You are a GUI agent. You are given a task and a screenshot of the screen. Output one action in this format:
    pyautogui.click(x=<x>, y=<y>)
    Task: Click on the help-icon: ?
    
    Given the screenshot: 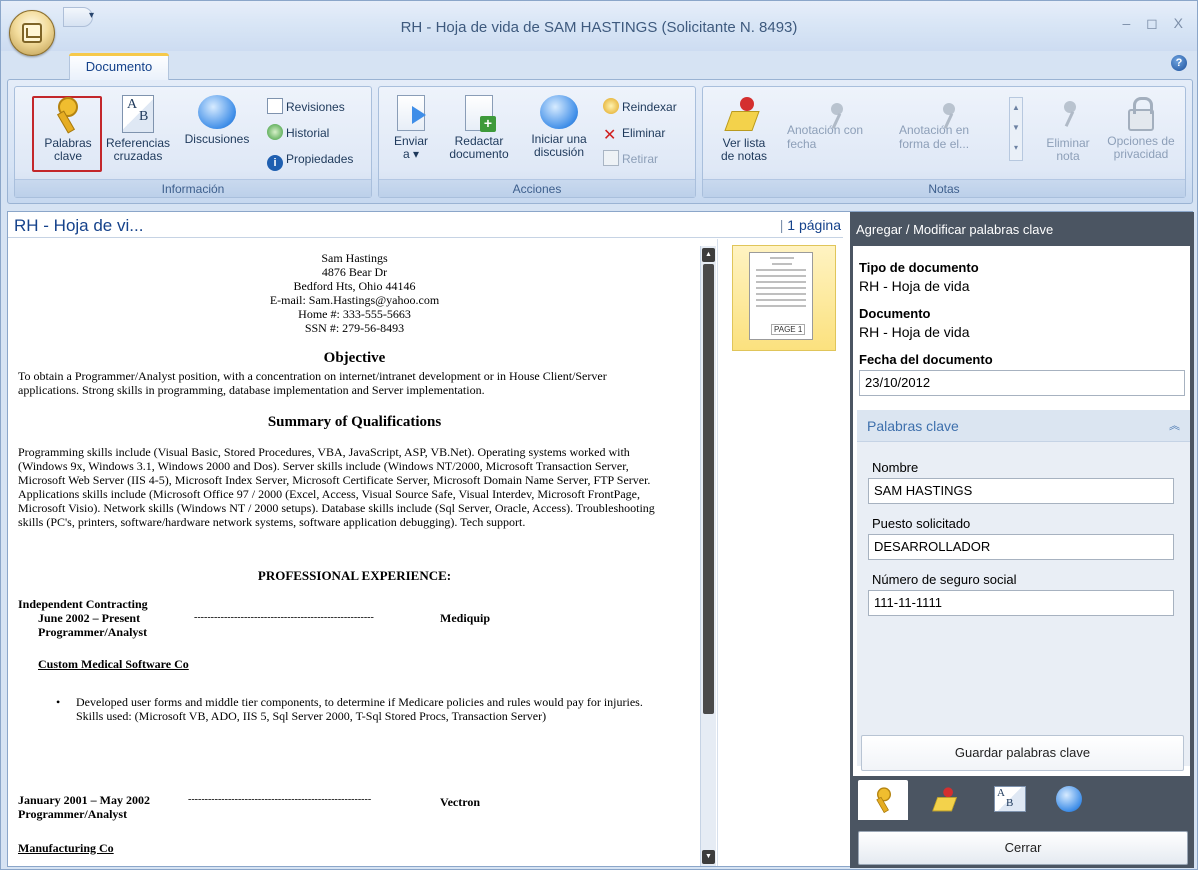 What is the action you would take?
    pyautogui.click(x=1179, y=63)
    